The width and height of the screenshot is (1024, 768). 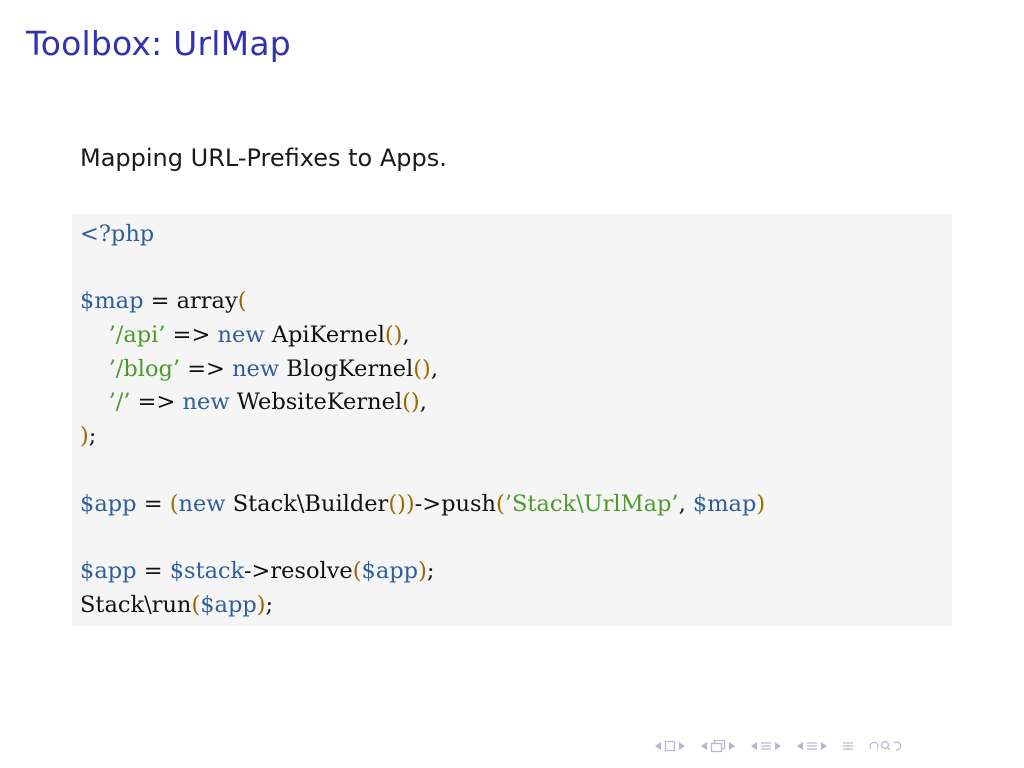 What do you see at coordinates (516, 302) in the screenshot?
I see `code-line: $map = array(` at bounding box center [516, 302].